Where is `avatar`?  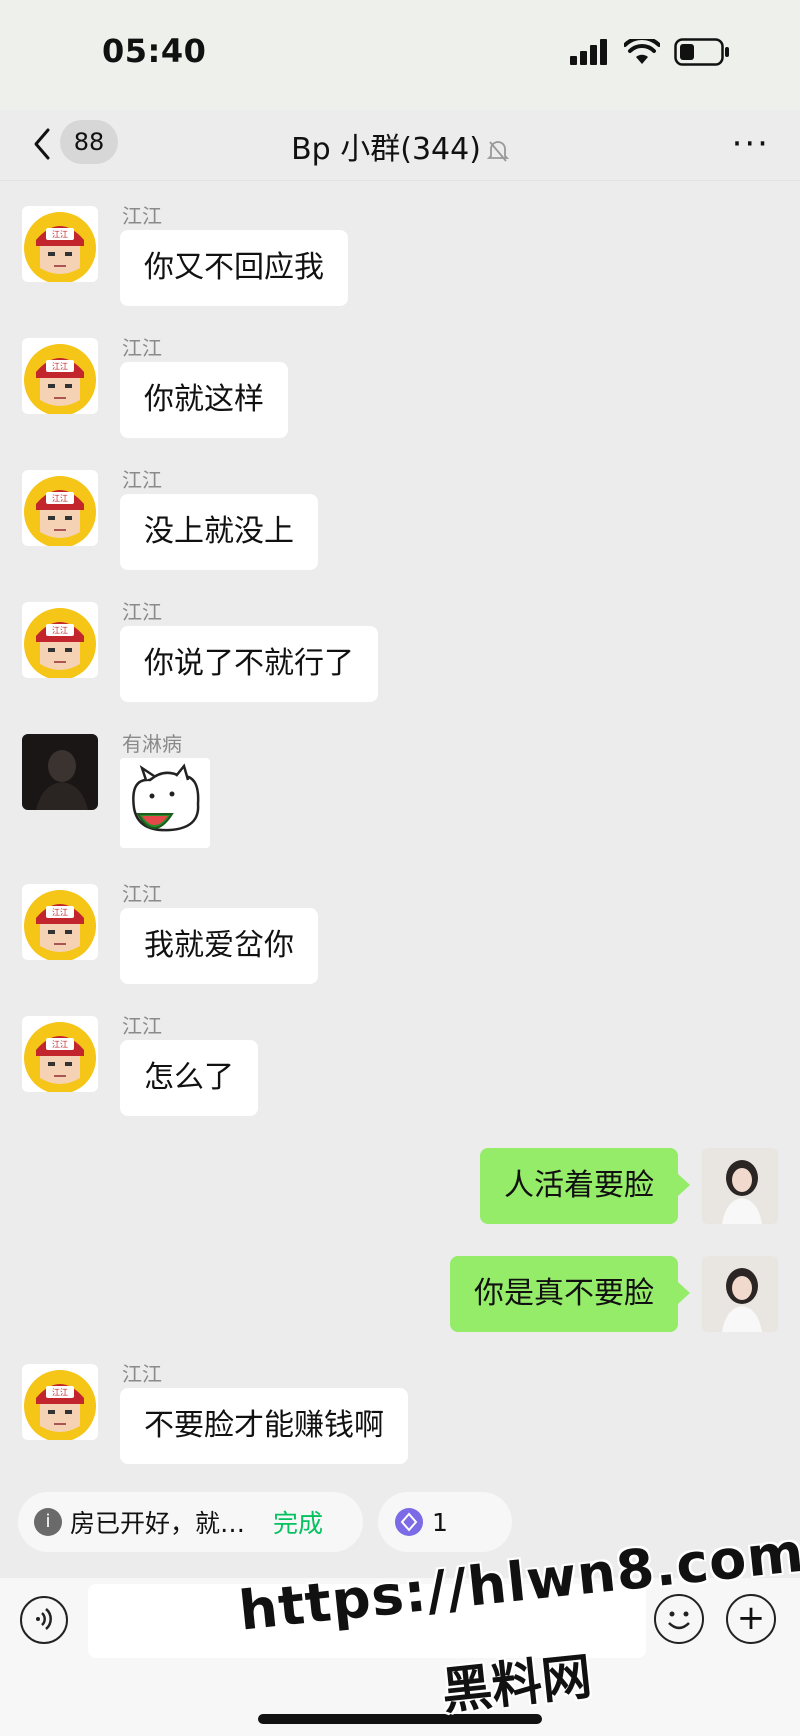
avatar is located at coordinates (60, 772).